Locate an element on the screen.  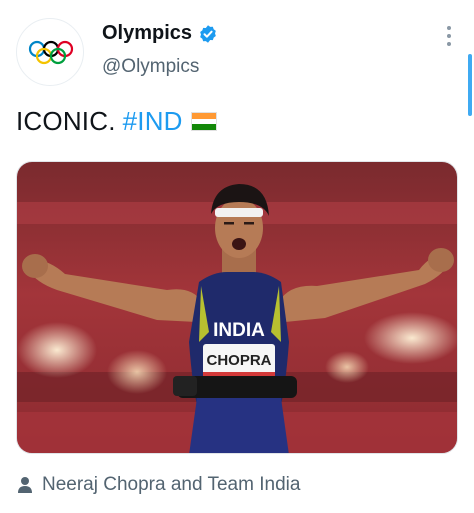
hashtag-link: #IND is located at coordinates (153, 121).